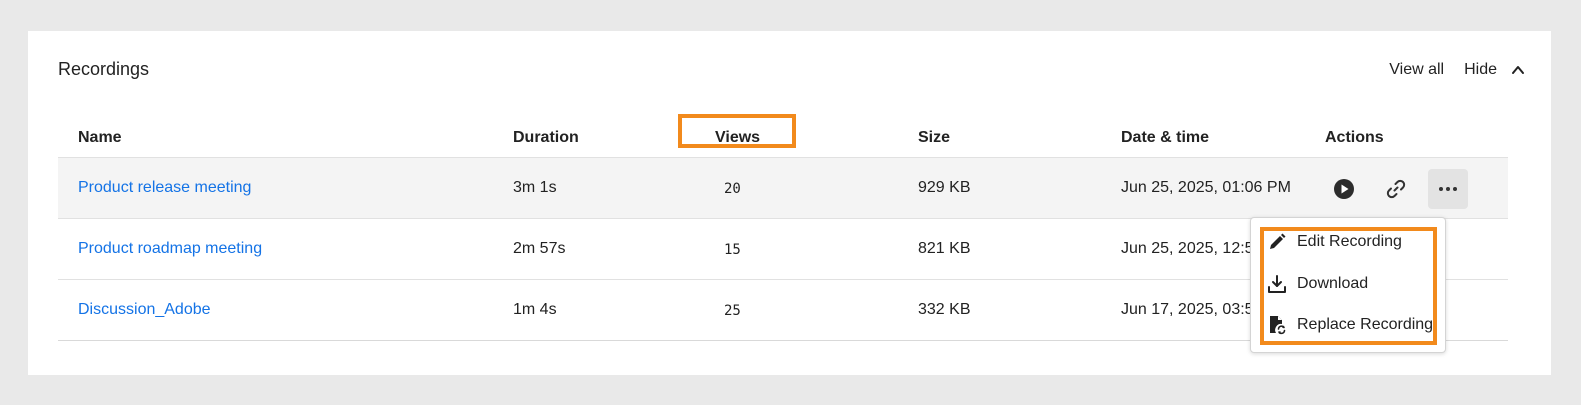  I want to click on recording-views: 25, so click(732, 311).